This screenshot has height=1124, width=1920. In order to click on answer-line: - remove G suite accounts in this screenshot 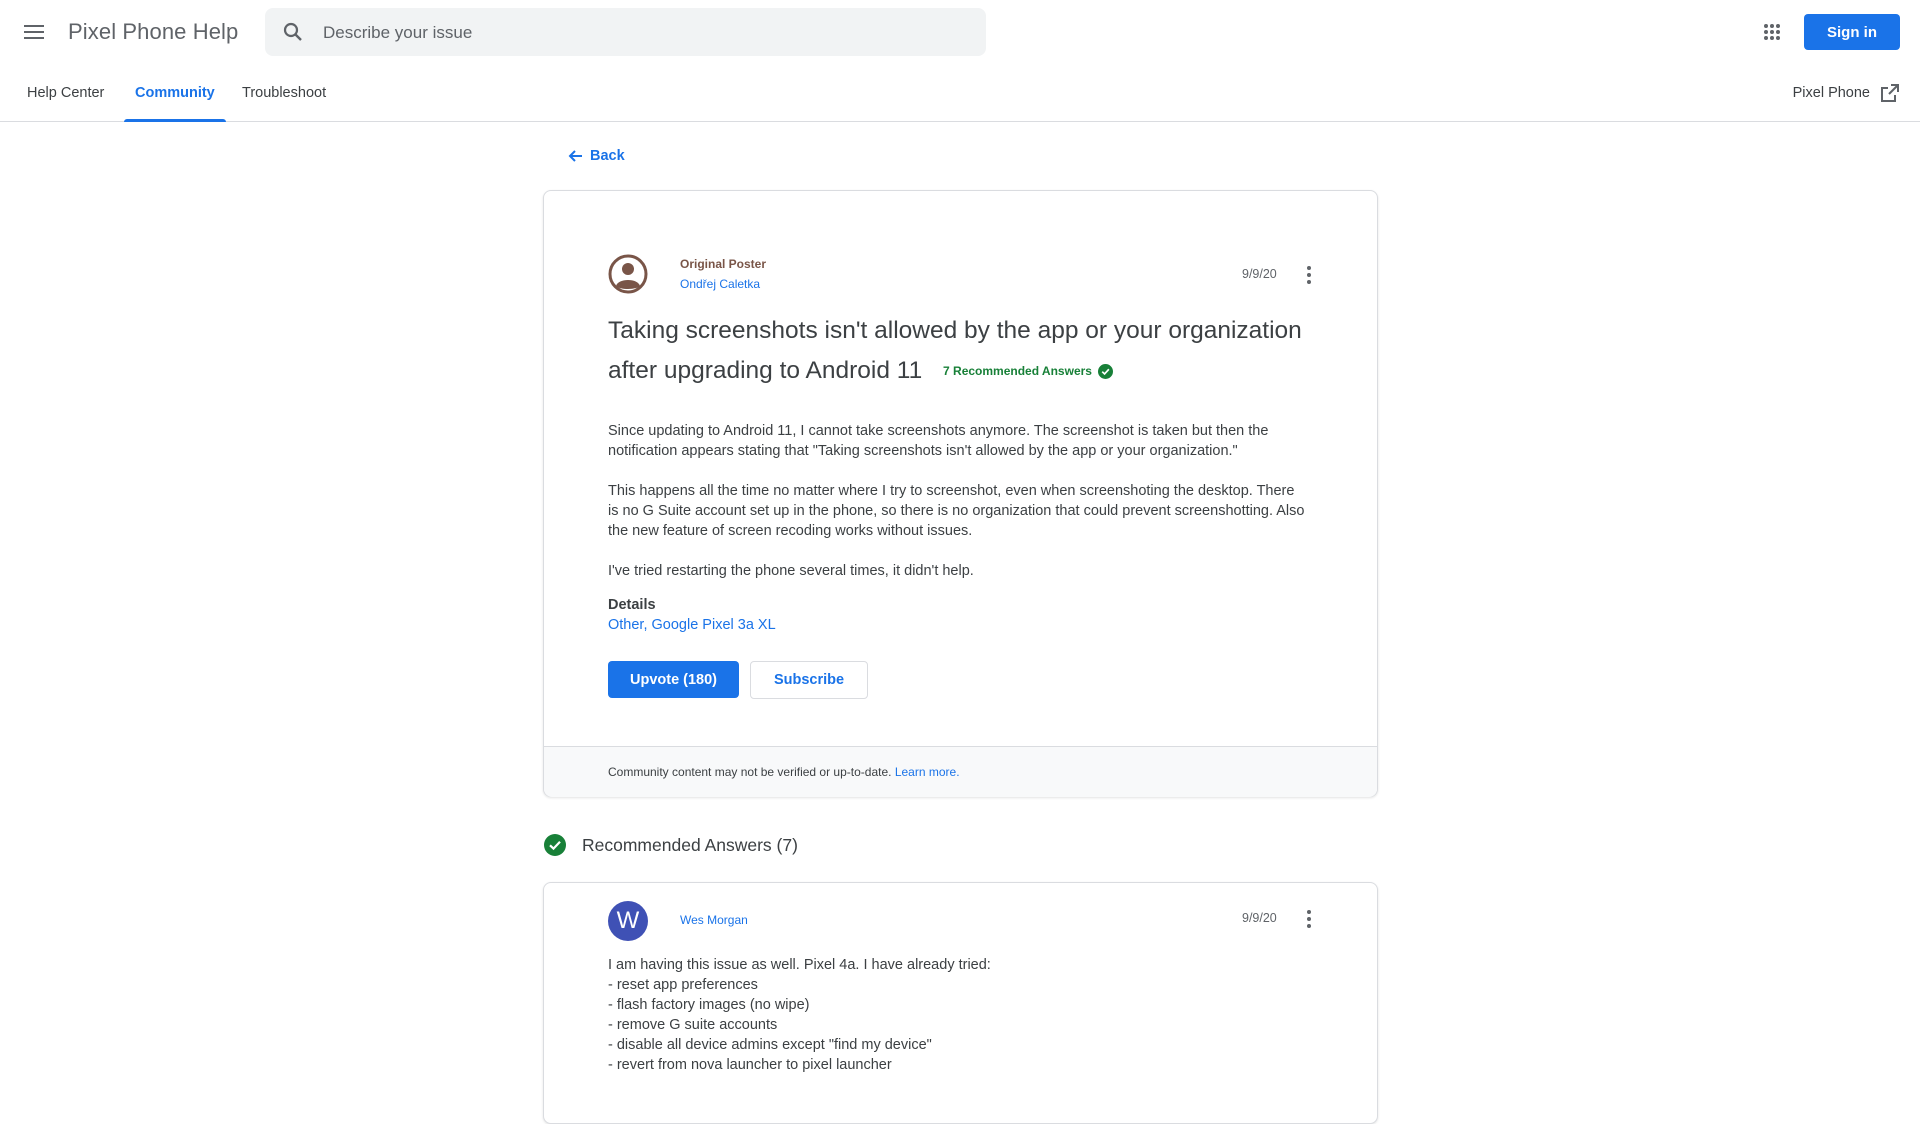, I will do `click(693, 1025)`.